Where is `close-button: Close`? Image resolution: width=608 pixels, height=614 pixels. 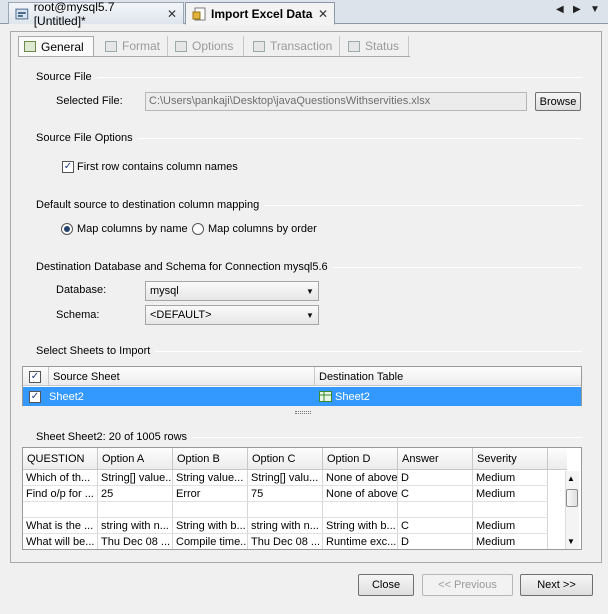
close-button: Close is located at coordinates (386, 585).